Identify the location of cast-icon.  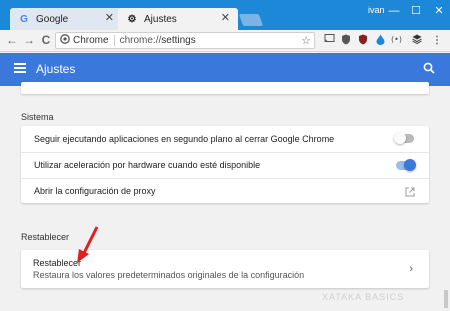
(329, 41).